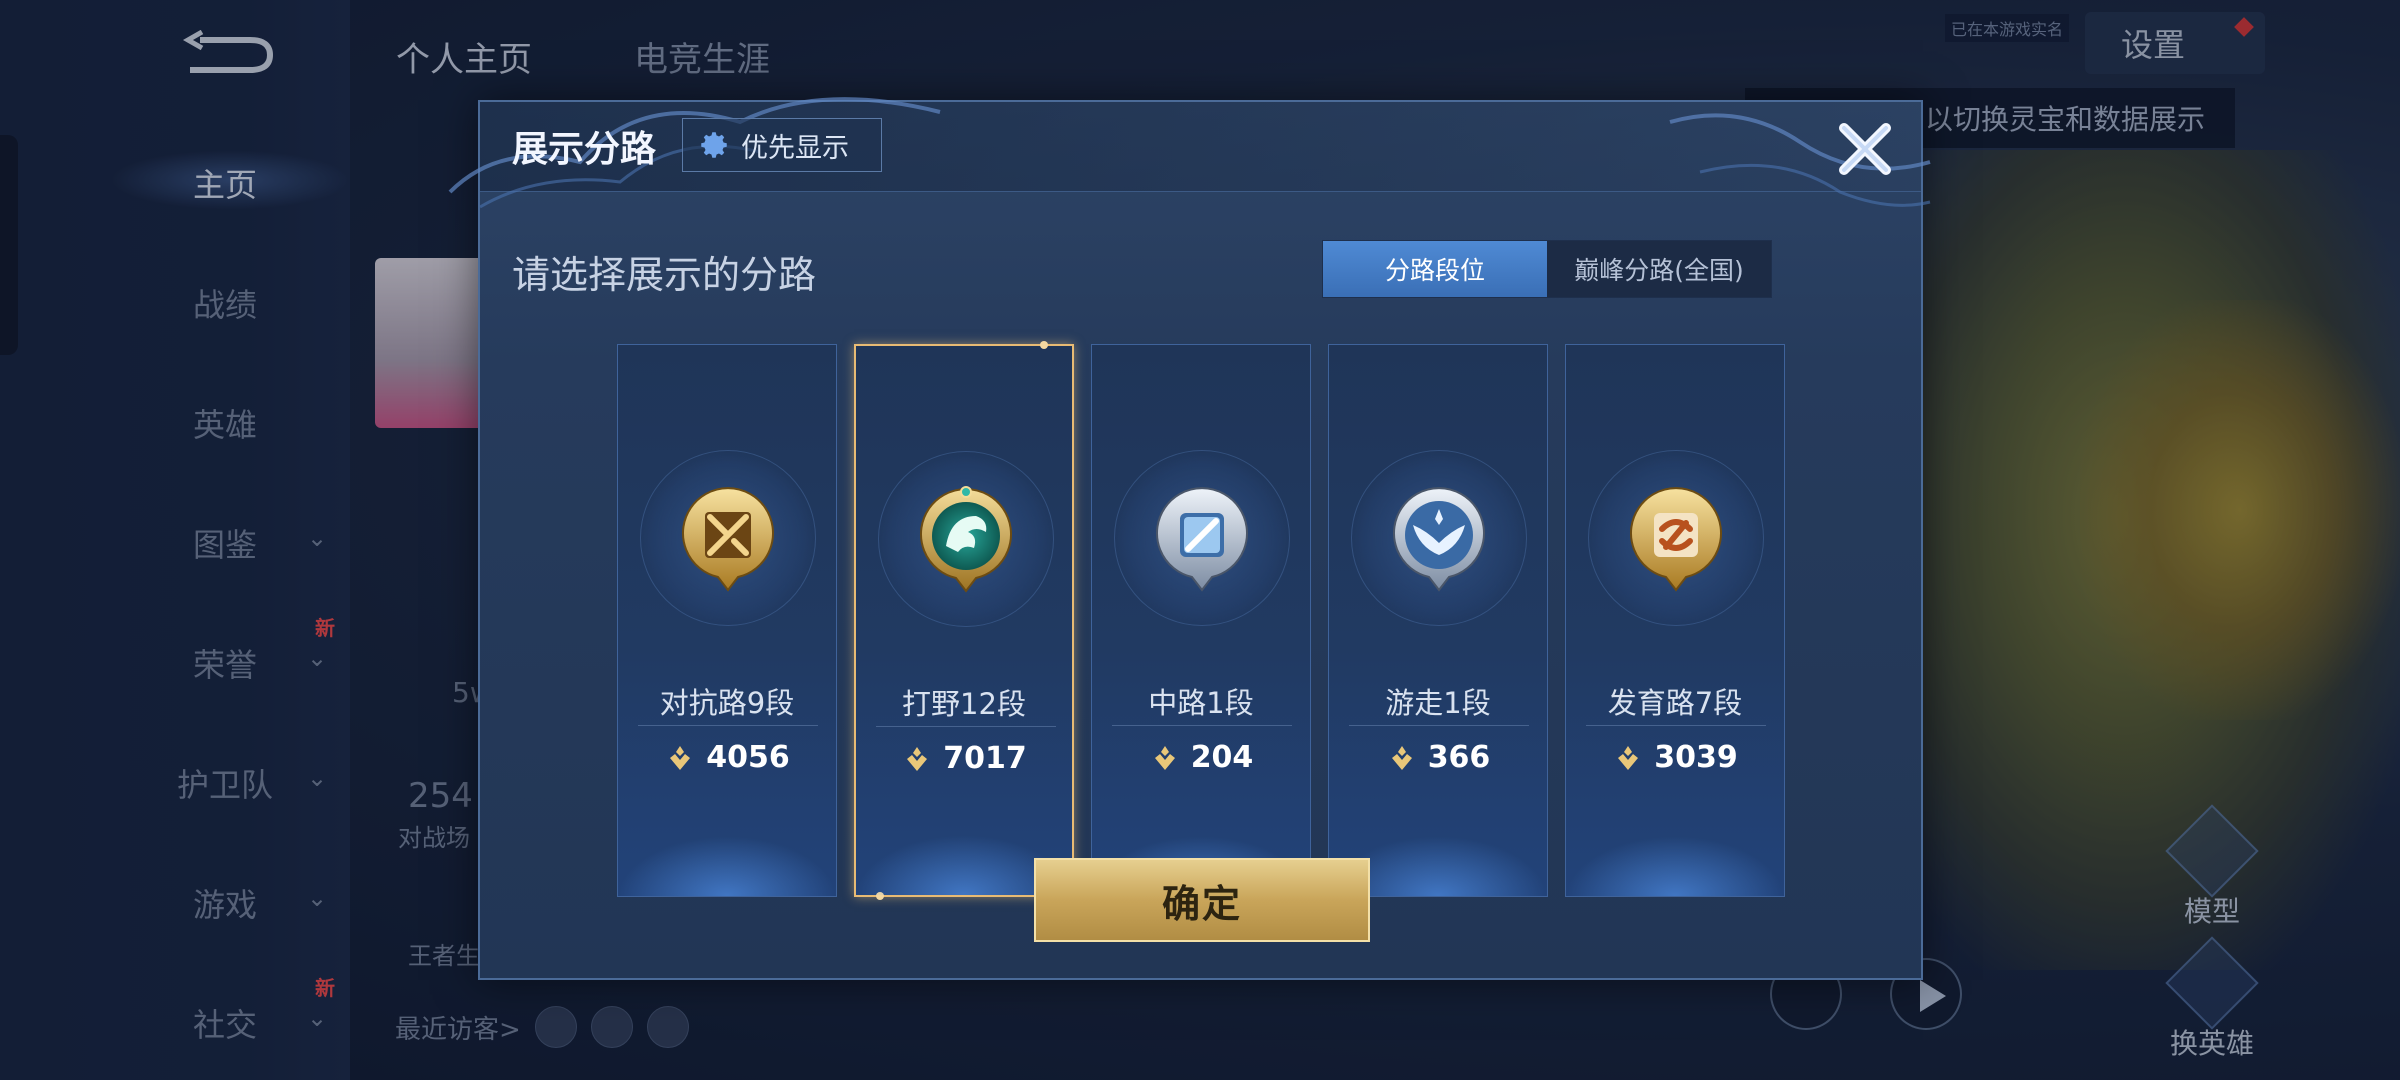 This screenshot has width=2400, height=1080. What do you see at coordinates (1438, 703) in the screenshot?
I see `lane-name: 游走1段` at bounding box center [1438, 703].